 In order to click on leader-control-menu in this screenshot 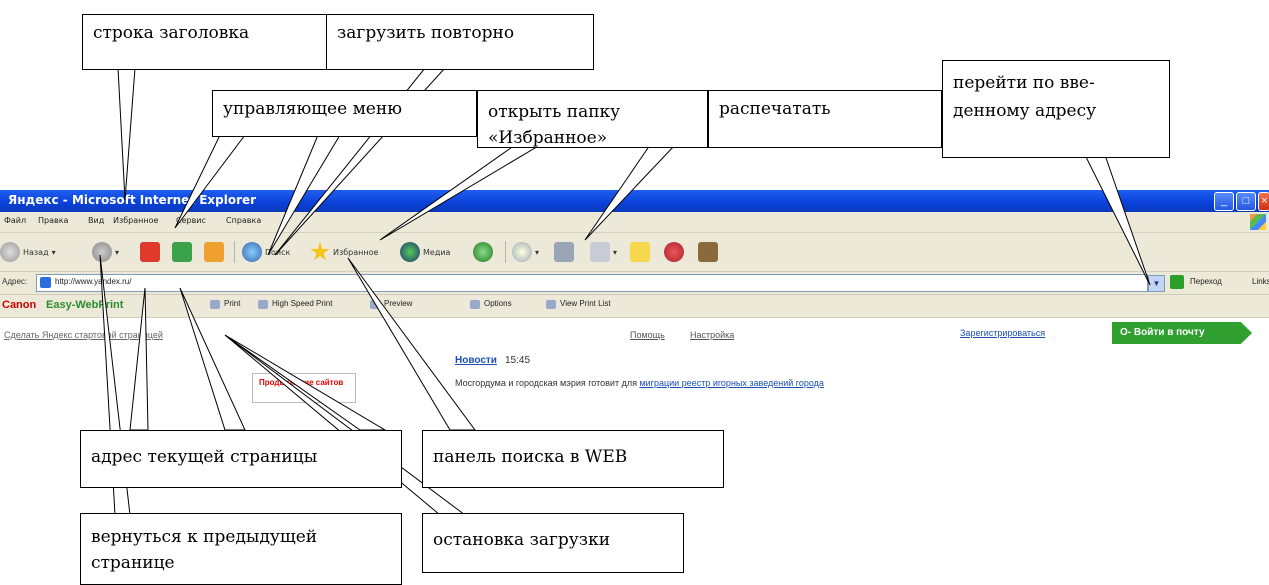, I will do `click(210, 181)`.